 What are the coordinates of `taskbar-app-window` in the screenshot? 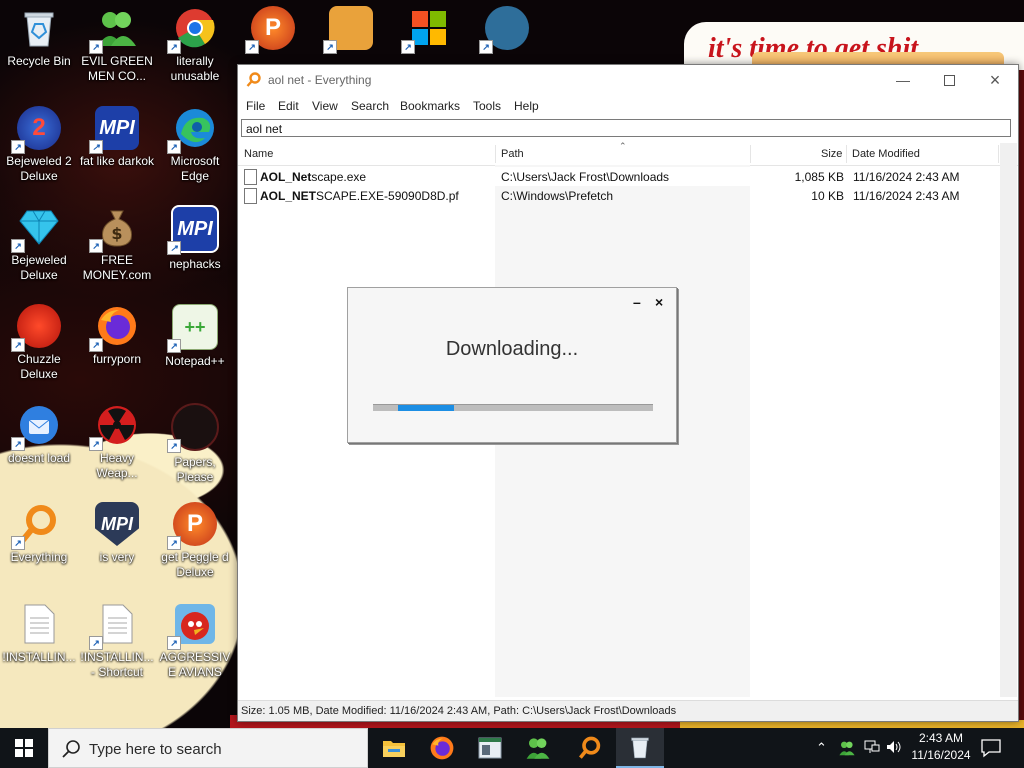 It's located at (490, 748).